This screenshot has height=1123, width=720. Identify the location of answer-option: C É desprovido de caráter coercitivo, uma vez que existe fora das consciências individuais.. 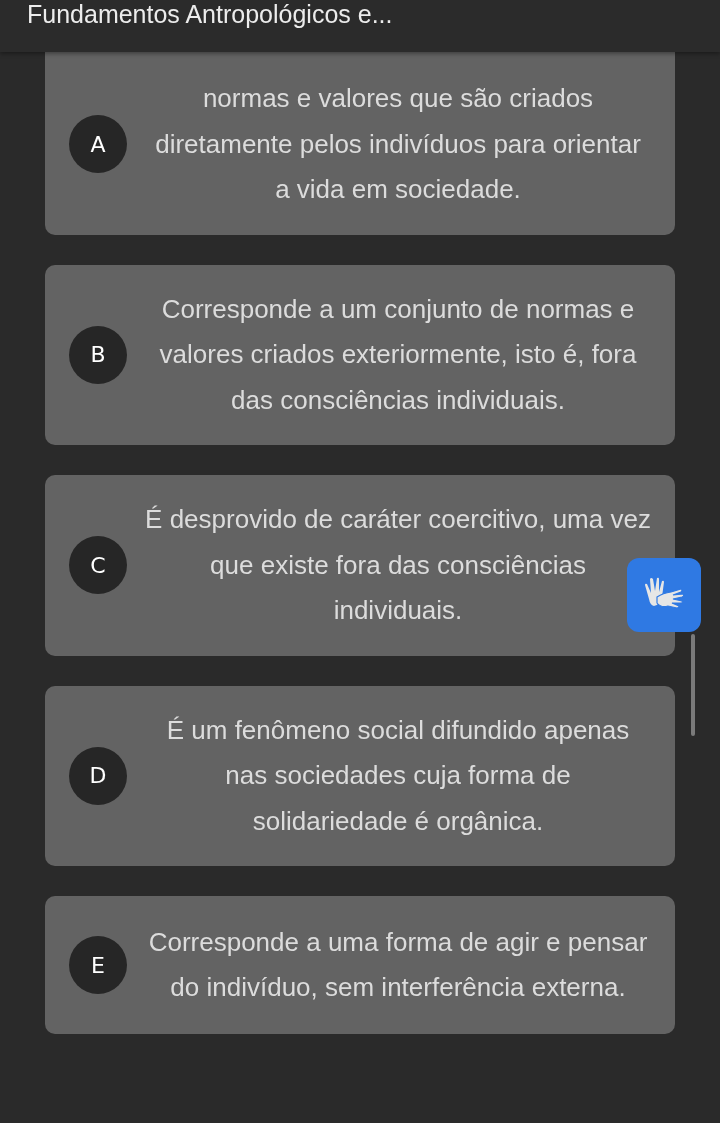
(360, 565).